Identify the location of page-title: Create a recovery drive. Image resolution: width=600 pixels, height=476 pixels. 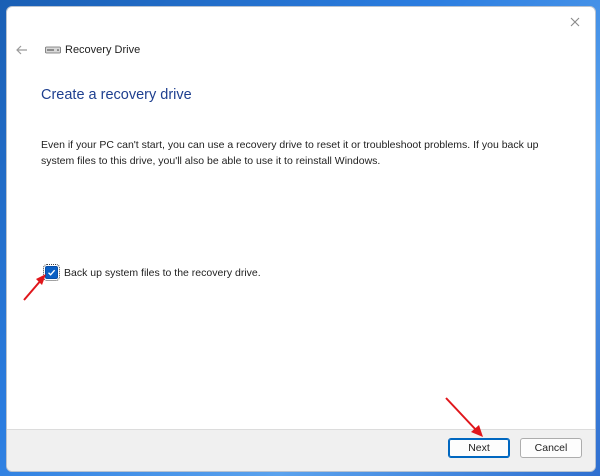
(116, 95).